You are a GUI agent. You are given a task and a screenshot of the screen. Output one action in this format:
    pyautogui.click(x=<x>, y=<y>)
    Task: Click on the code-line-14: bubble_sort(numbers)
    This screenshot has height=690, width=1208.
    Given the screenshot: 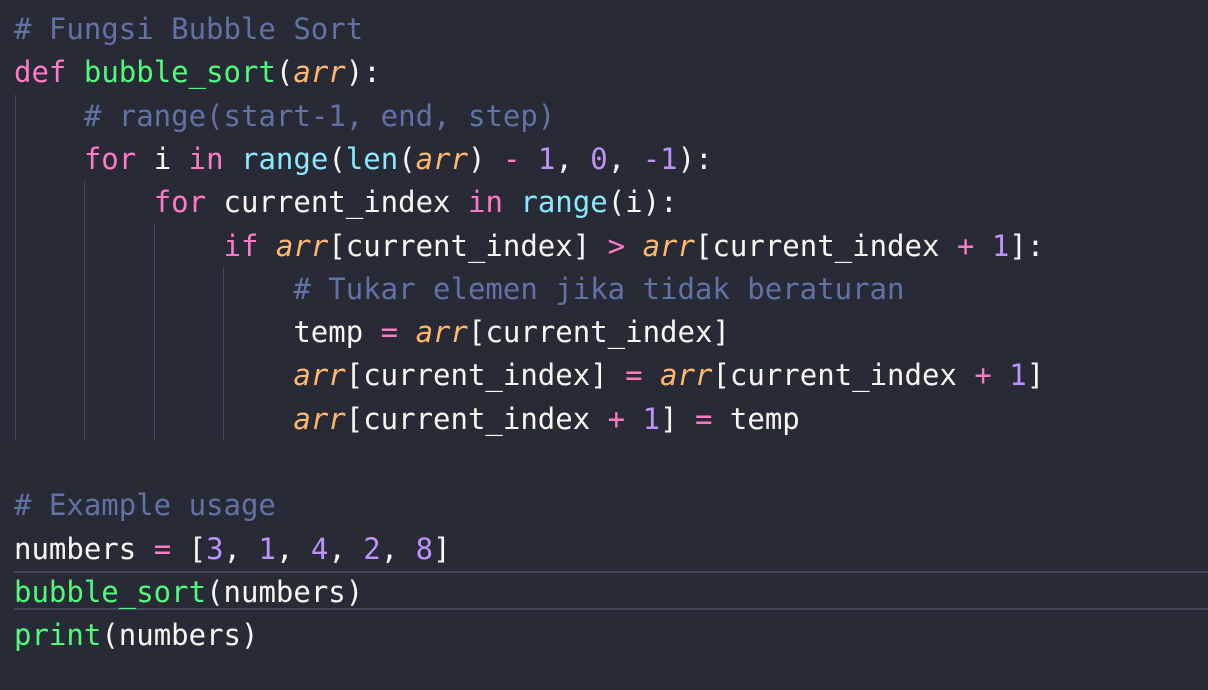 What is the action you would take?
    pyautogui.click(x=188, y=592)
    